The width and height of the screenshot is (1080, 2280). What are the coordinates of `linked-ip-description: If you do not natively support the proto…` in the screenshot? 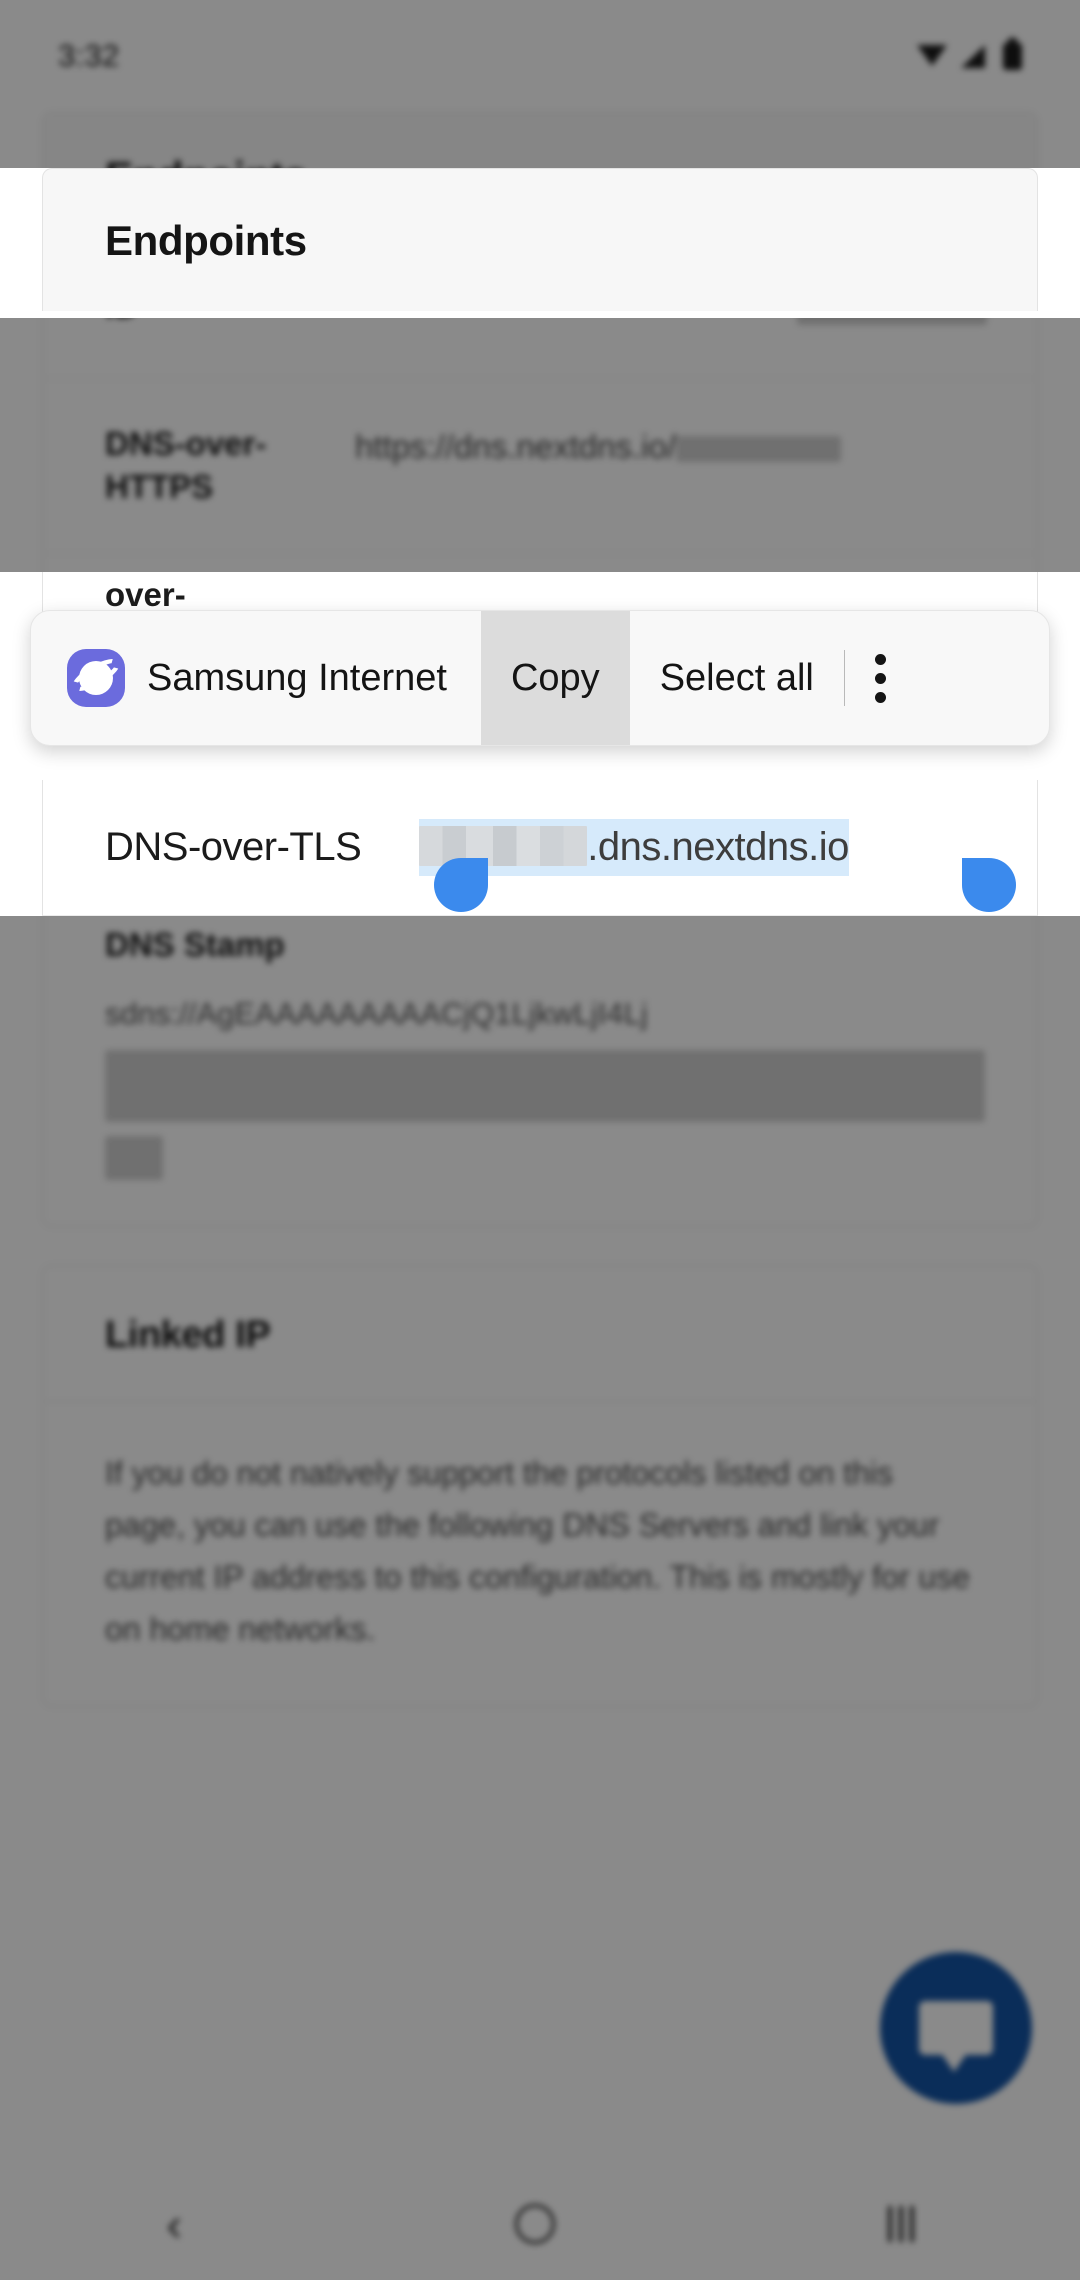 It's located at (537, 1551).